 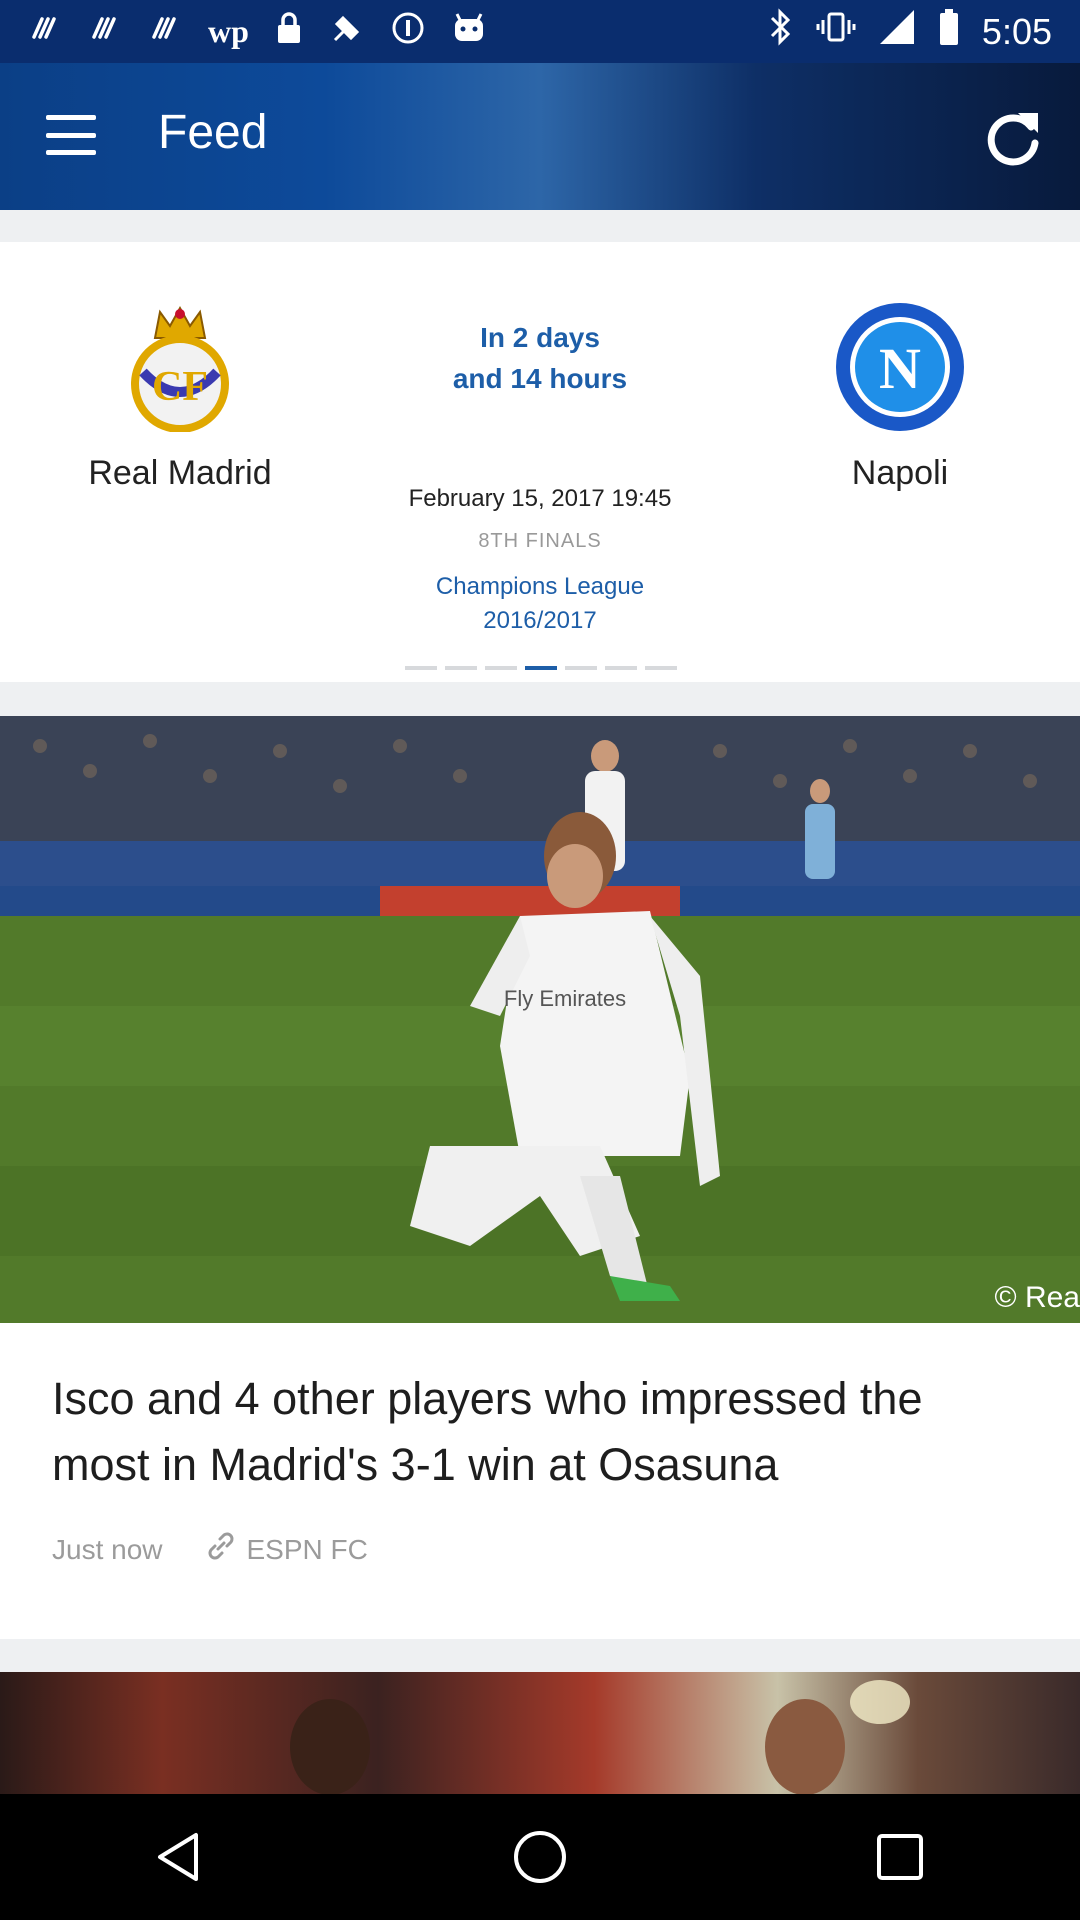 What do you see at coordinates (836, 31) in the screenshot?
I see `vibrate-icon` at bounding box center [836, 31].